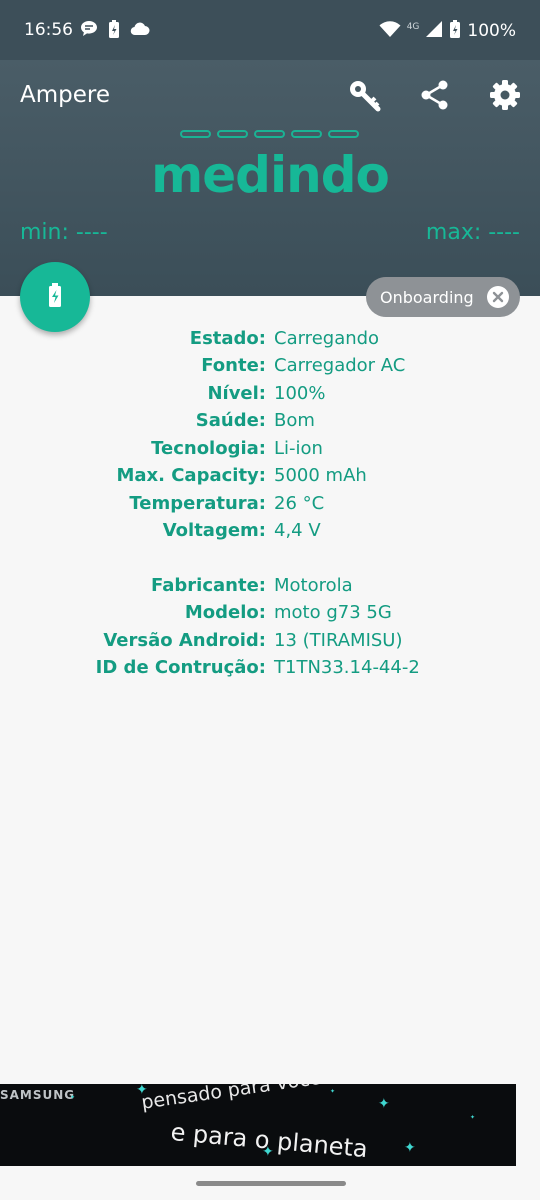 Image resolution: width=540 pixels, height=1200 pixels. What do you see at coordinates (299, 503) in the screenshot?
I see `info-value: 26 °C` at bounding box center [299, 503].